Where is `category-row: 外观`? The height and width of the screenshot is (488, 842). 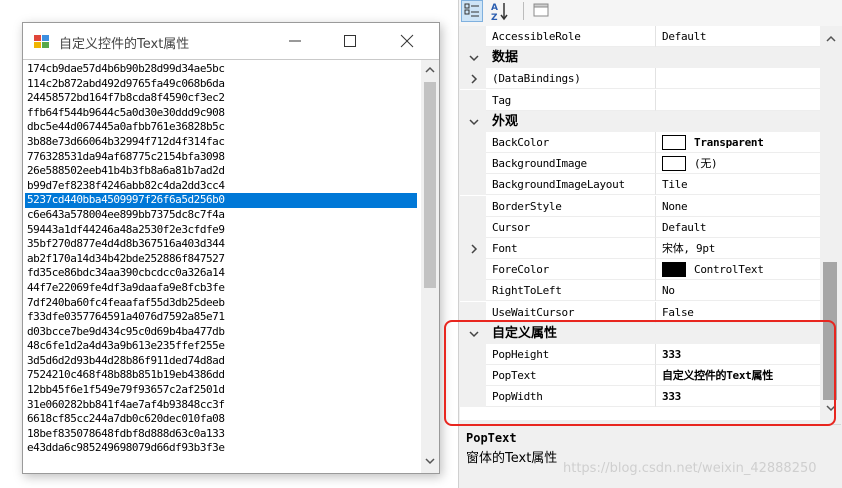
category-row: 外观 is located at coordinates (640, 121).